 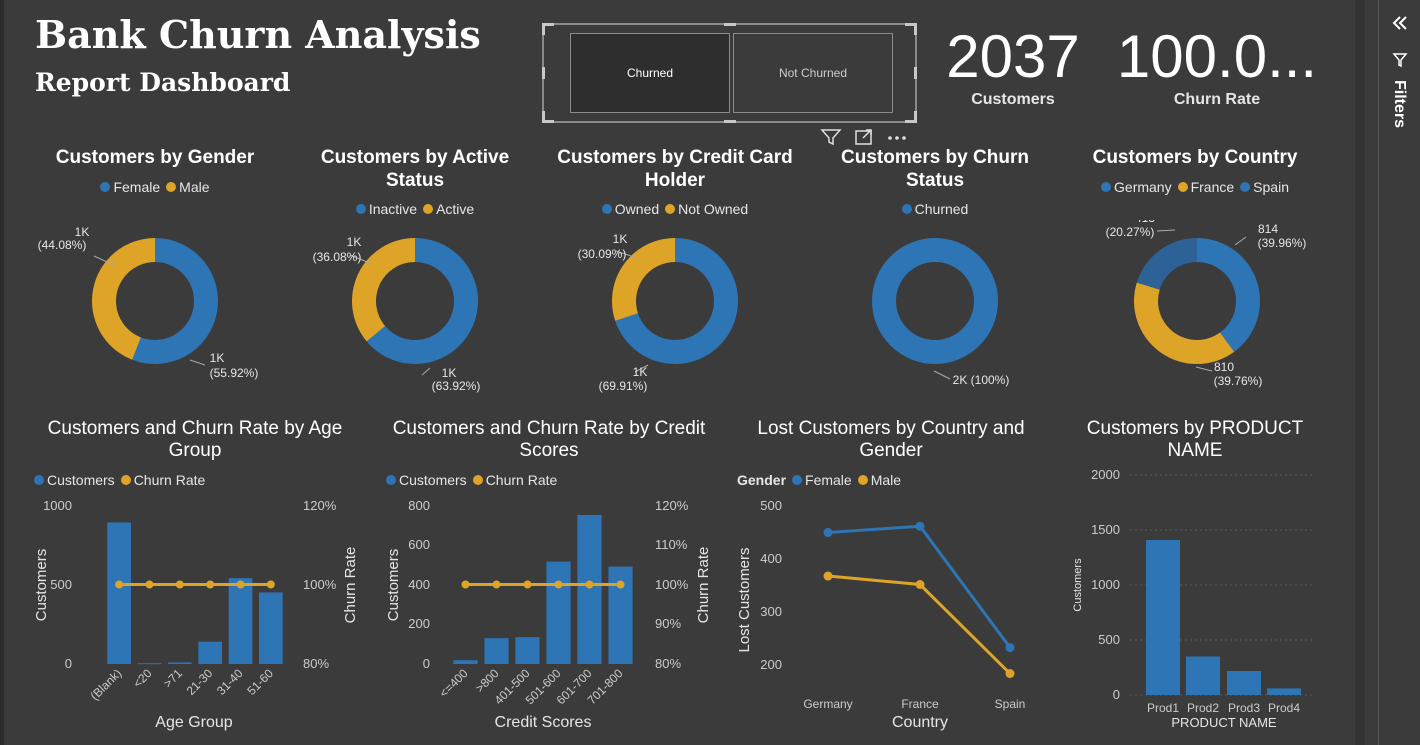 I want to click on data-label: (30.09%), so click(x=602, y=254).